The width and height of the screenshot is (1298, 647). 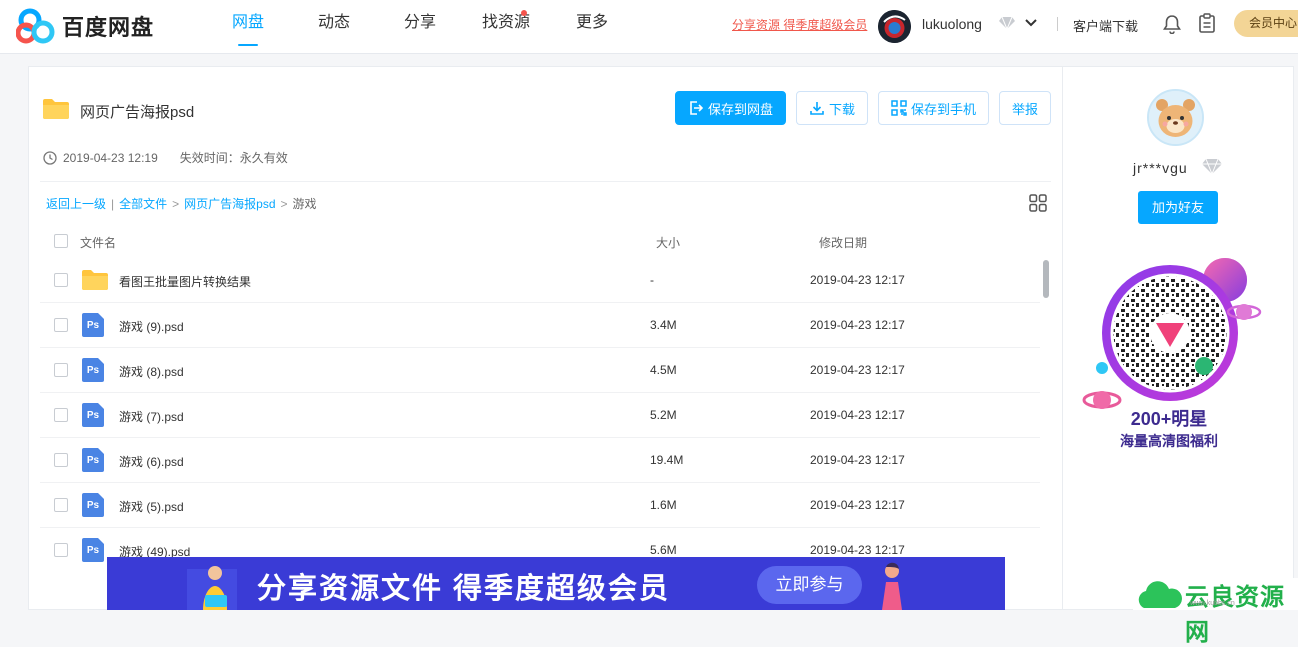 What do you see at coordinates (663, 505) in the screenshot?
I see `file-size: 1.6M` at bounding box center [663, 505].